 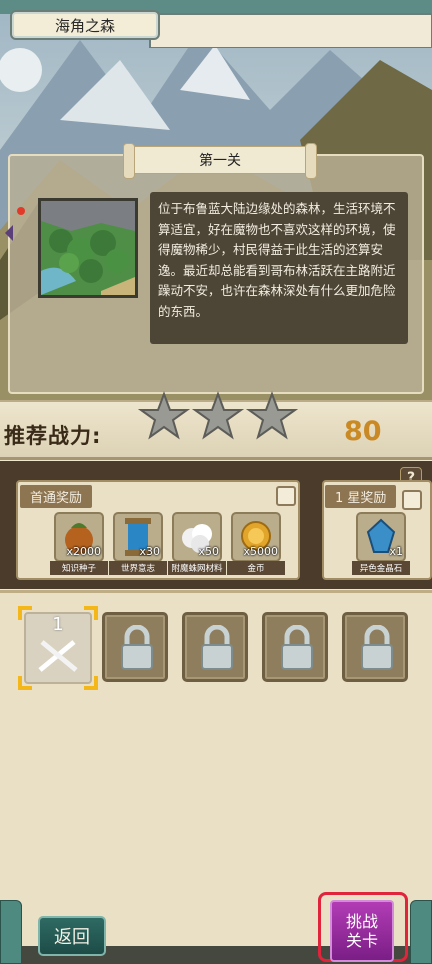 I want to click on map-title: 海角之森, so click(x=85, y=25).